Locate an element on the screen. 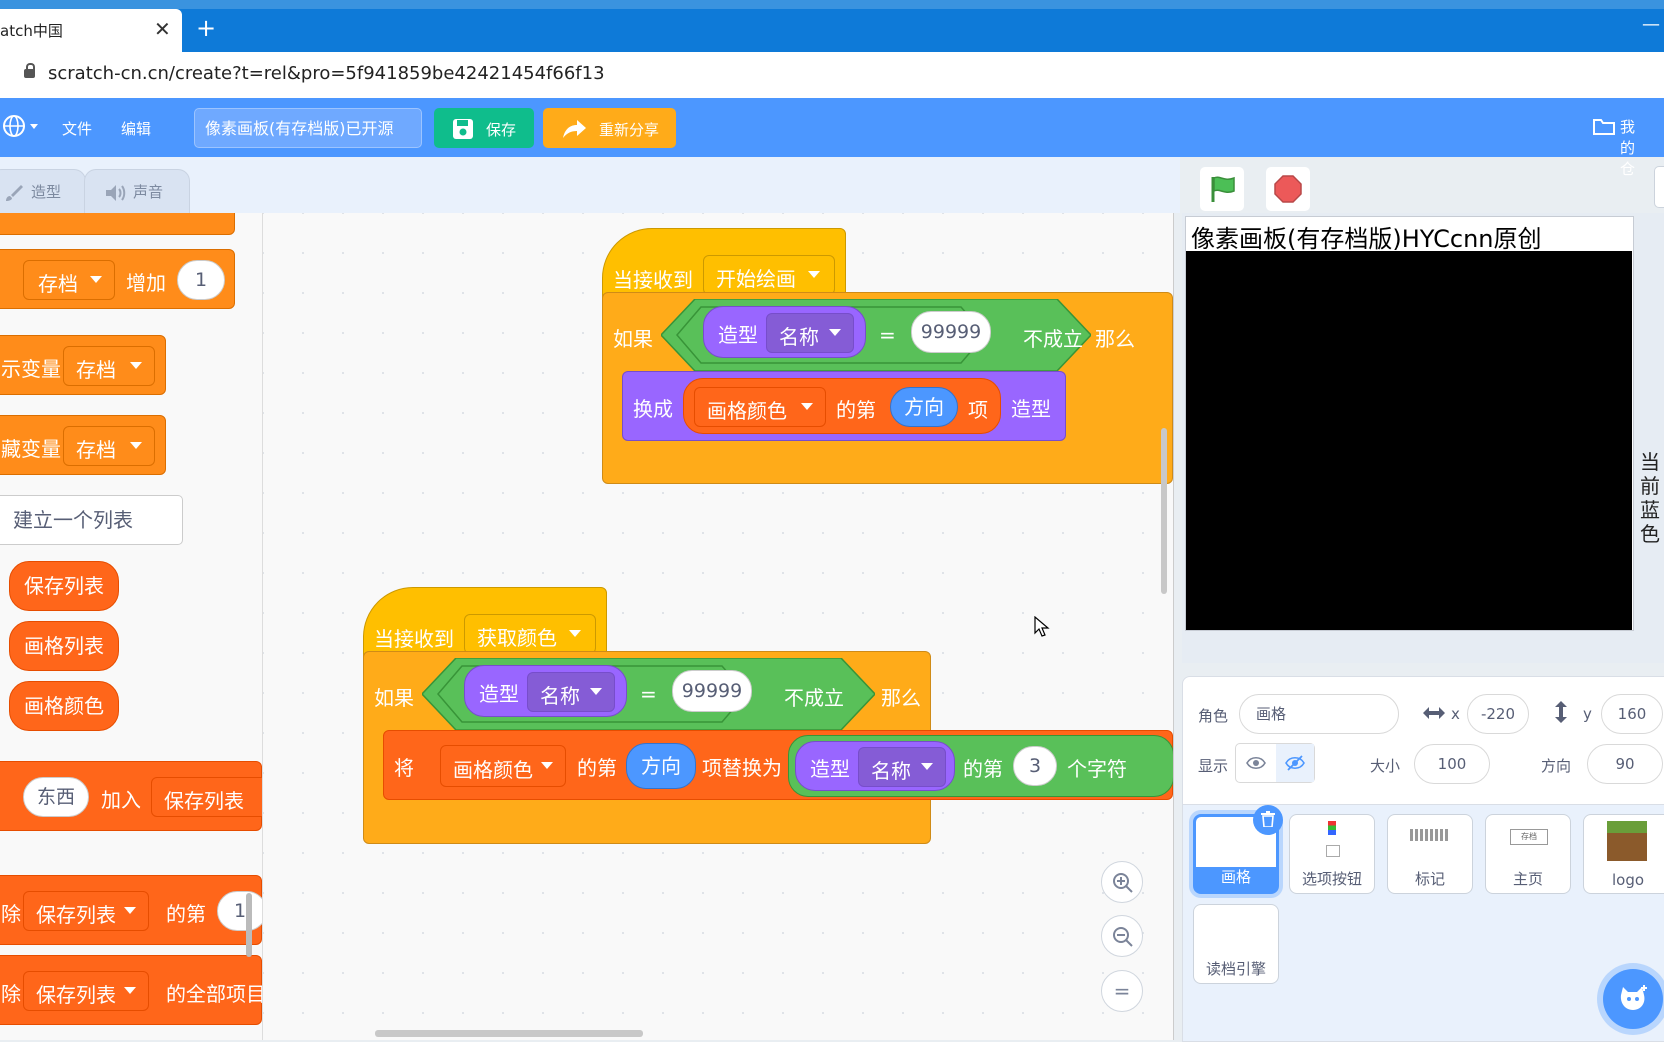 The height and width of the screenshot is (1042, 1664). y-label: y is located at coordinates (1587, 714).